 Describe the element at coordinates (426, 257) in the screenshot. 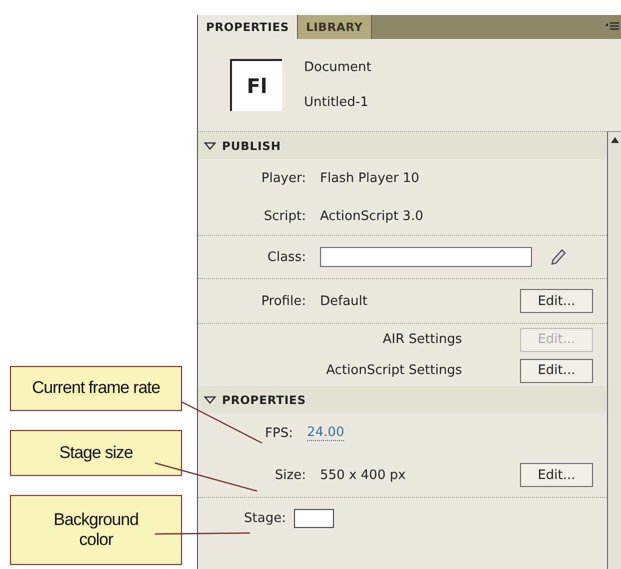

I see `class-input-field` at that location.